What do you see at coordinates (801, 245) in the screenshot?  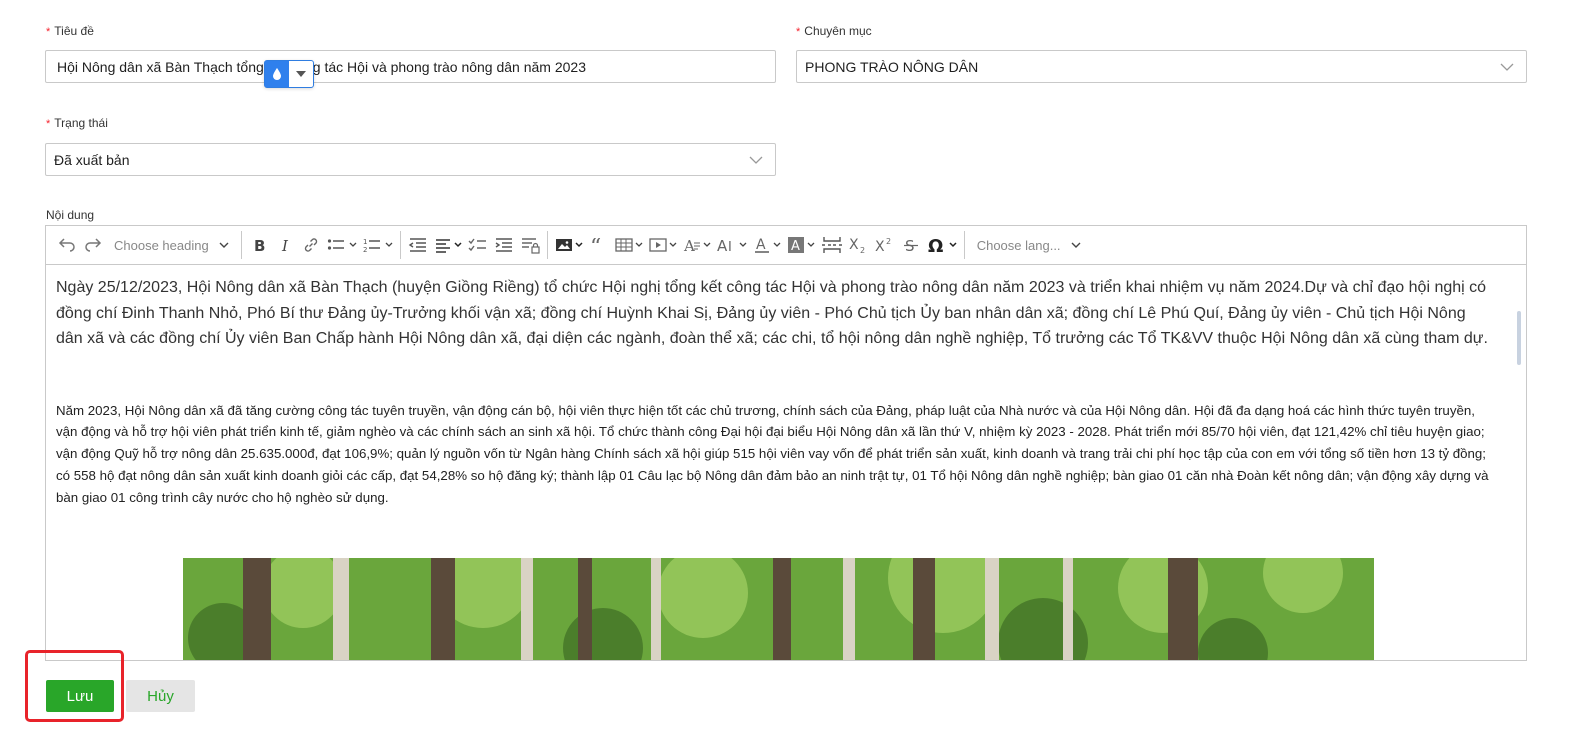 I see `font-background-color-button: A` at bounding box center [801, 245].